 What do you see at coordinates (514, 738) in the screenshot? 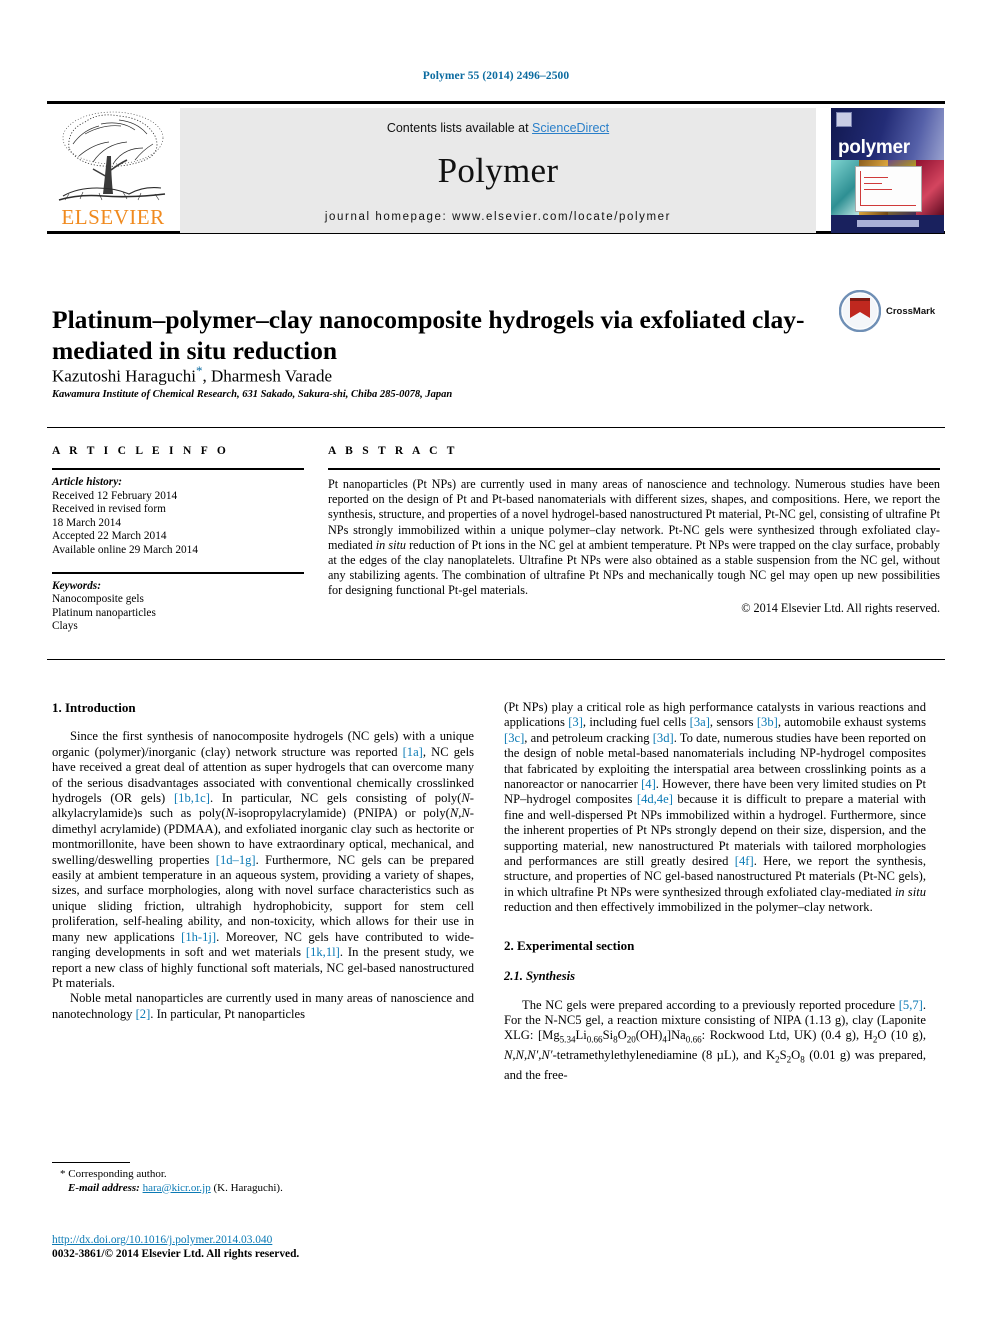
I see `citation-link: [3c]` at bounding box center [514, 738].